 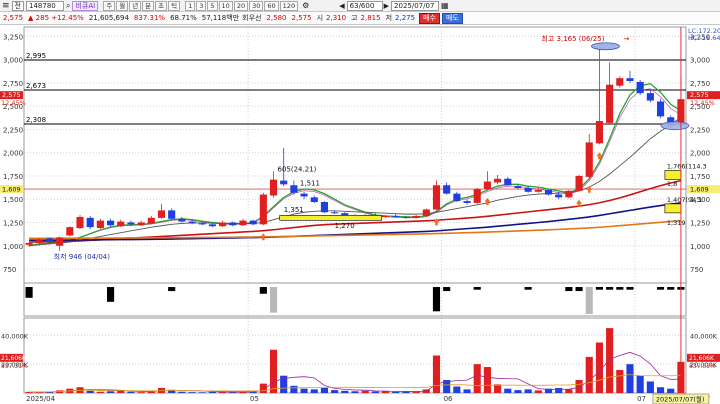 I want to click on trade-volume: 21,605,694, so click(x=108, y=18).